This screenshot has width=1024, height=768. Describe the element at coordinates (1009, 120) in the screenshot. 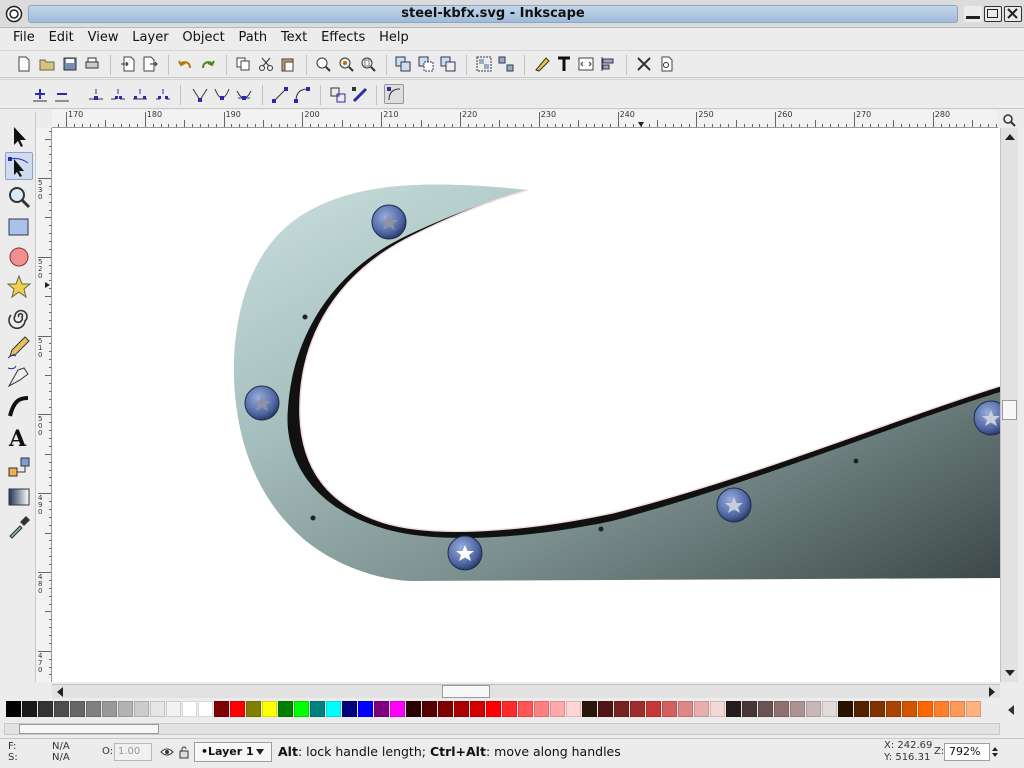

I see `zoom-corner-icon` at that location.